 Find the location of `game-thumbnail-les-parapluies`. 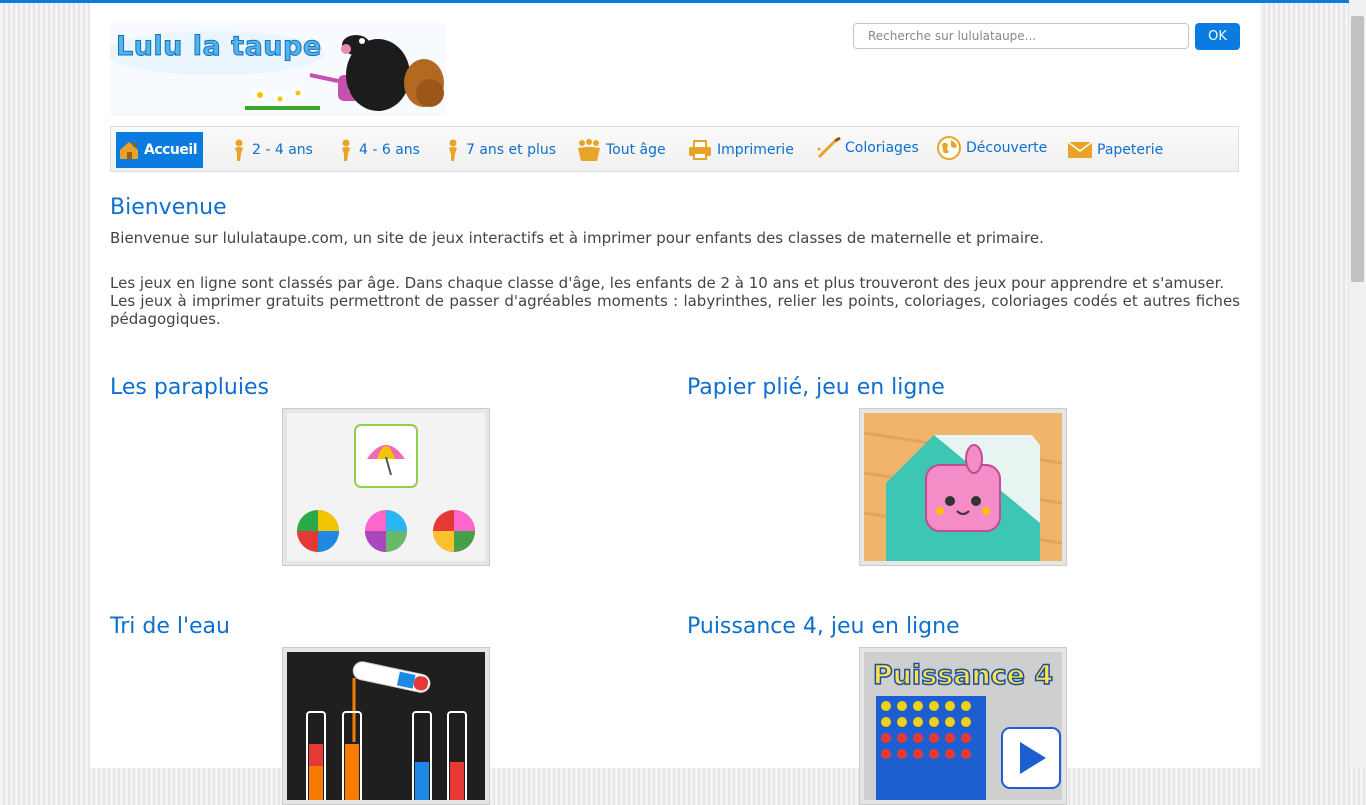

game-thumbnail-les-parapluies is located at coordinates (386, 487).